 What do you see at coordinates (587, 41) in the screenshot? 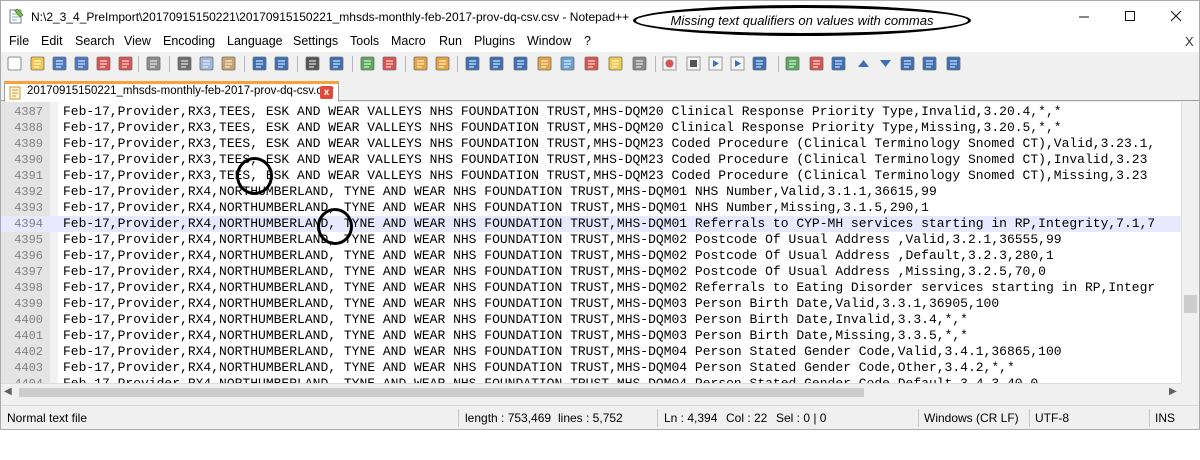
I see `menu-help: ?` at bounding box center [587, 41].